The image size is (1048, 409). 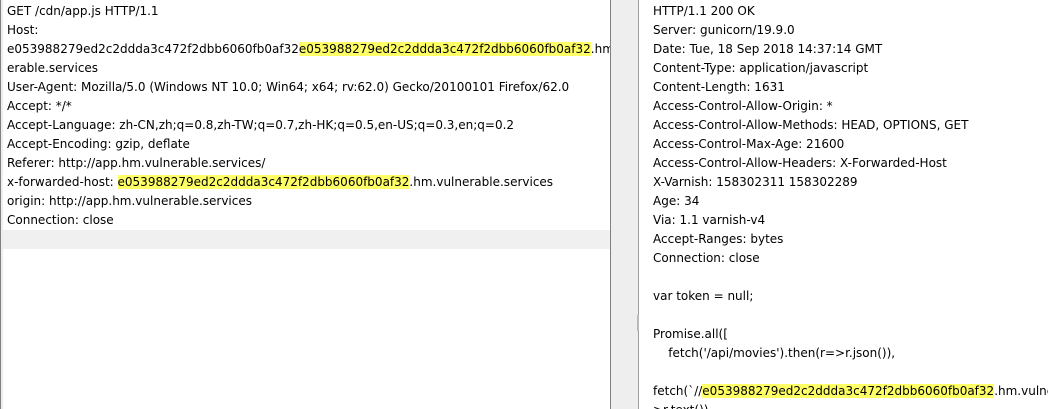 What do you see at coordinates (850, 30) in the screenshot?
I see `response-line: Server: gunicorn/19.9.0` at bounding box center [850, 30].